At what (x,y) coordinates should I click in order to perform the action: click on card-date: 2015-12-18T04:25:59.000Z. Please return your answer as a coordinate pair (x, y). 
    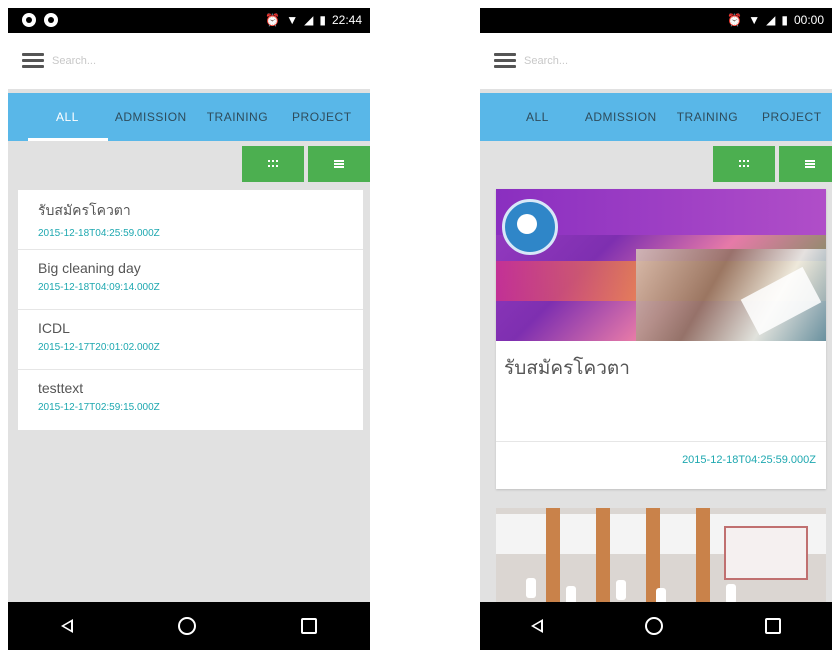
    Looking at the image, I should click on (749, 460).